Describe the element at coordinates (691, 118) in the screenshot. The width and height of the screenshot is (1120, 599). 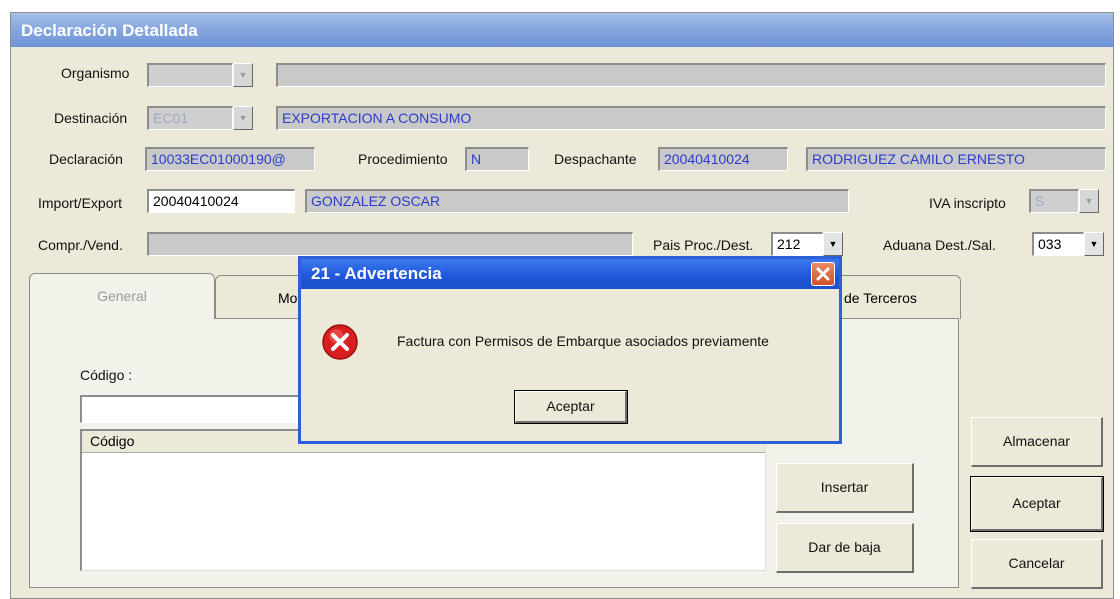
I see `destinacion-desc-field: EXPORTACION A CONSUMO` at that location.